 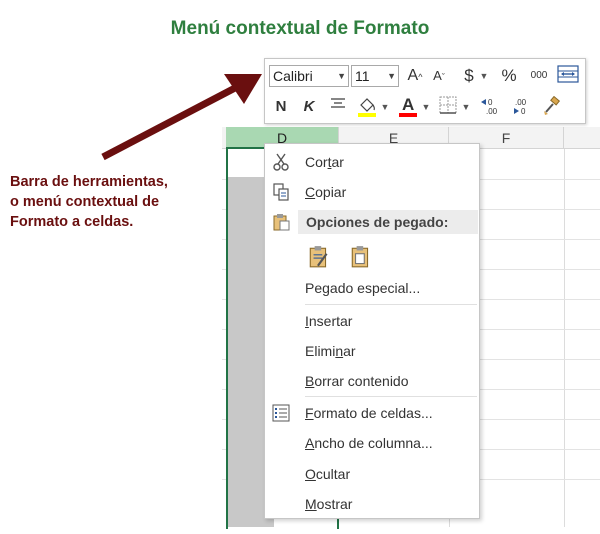 I want to click on menu-item-unhide: Mostrar, so click(x=372, y=504).